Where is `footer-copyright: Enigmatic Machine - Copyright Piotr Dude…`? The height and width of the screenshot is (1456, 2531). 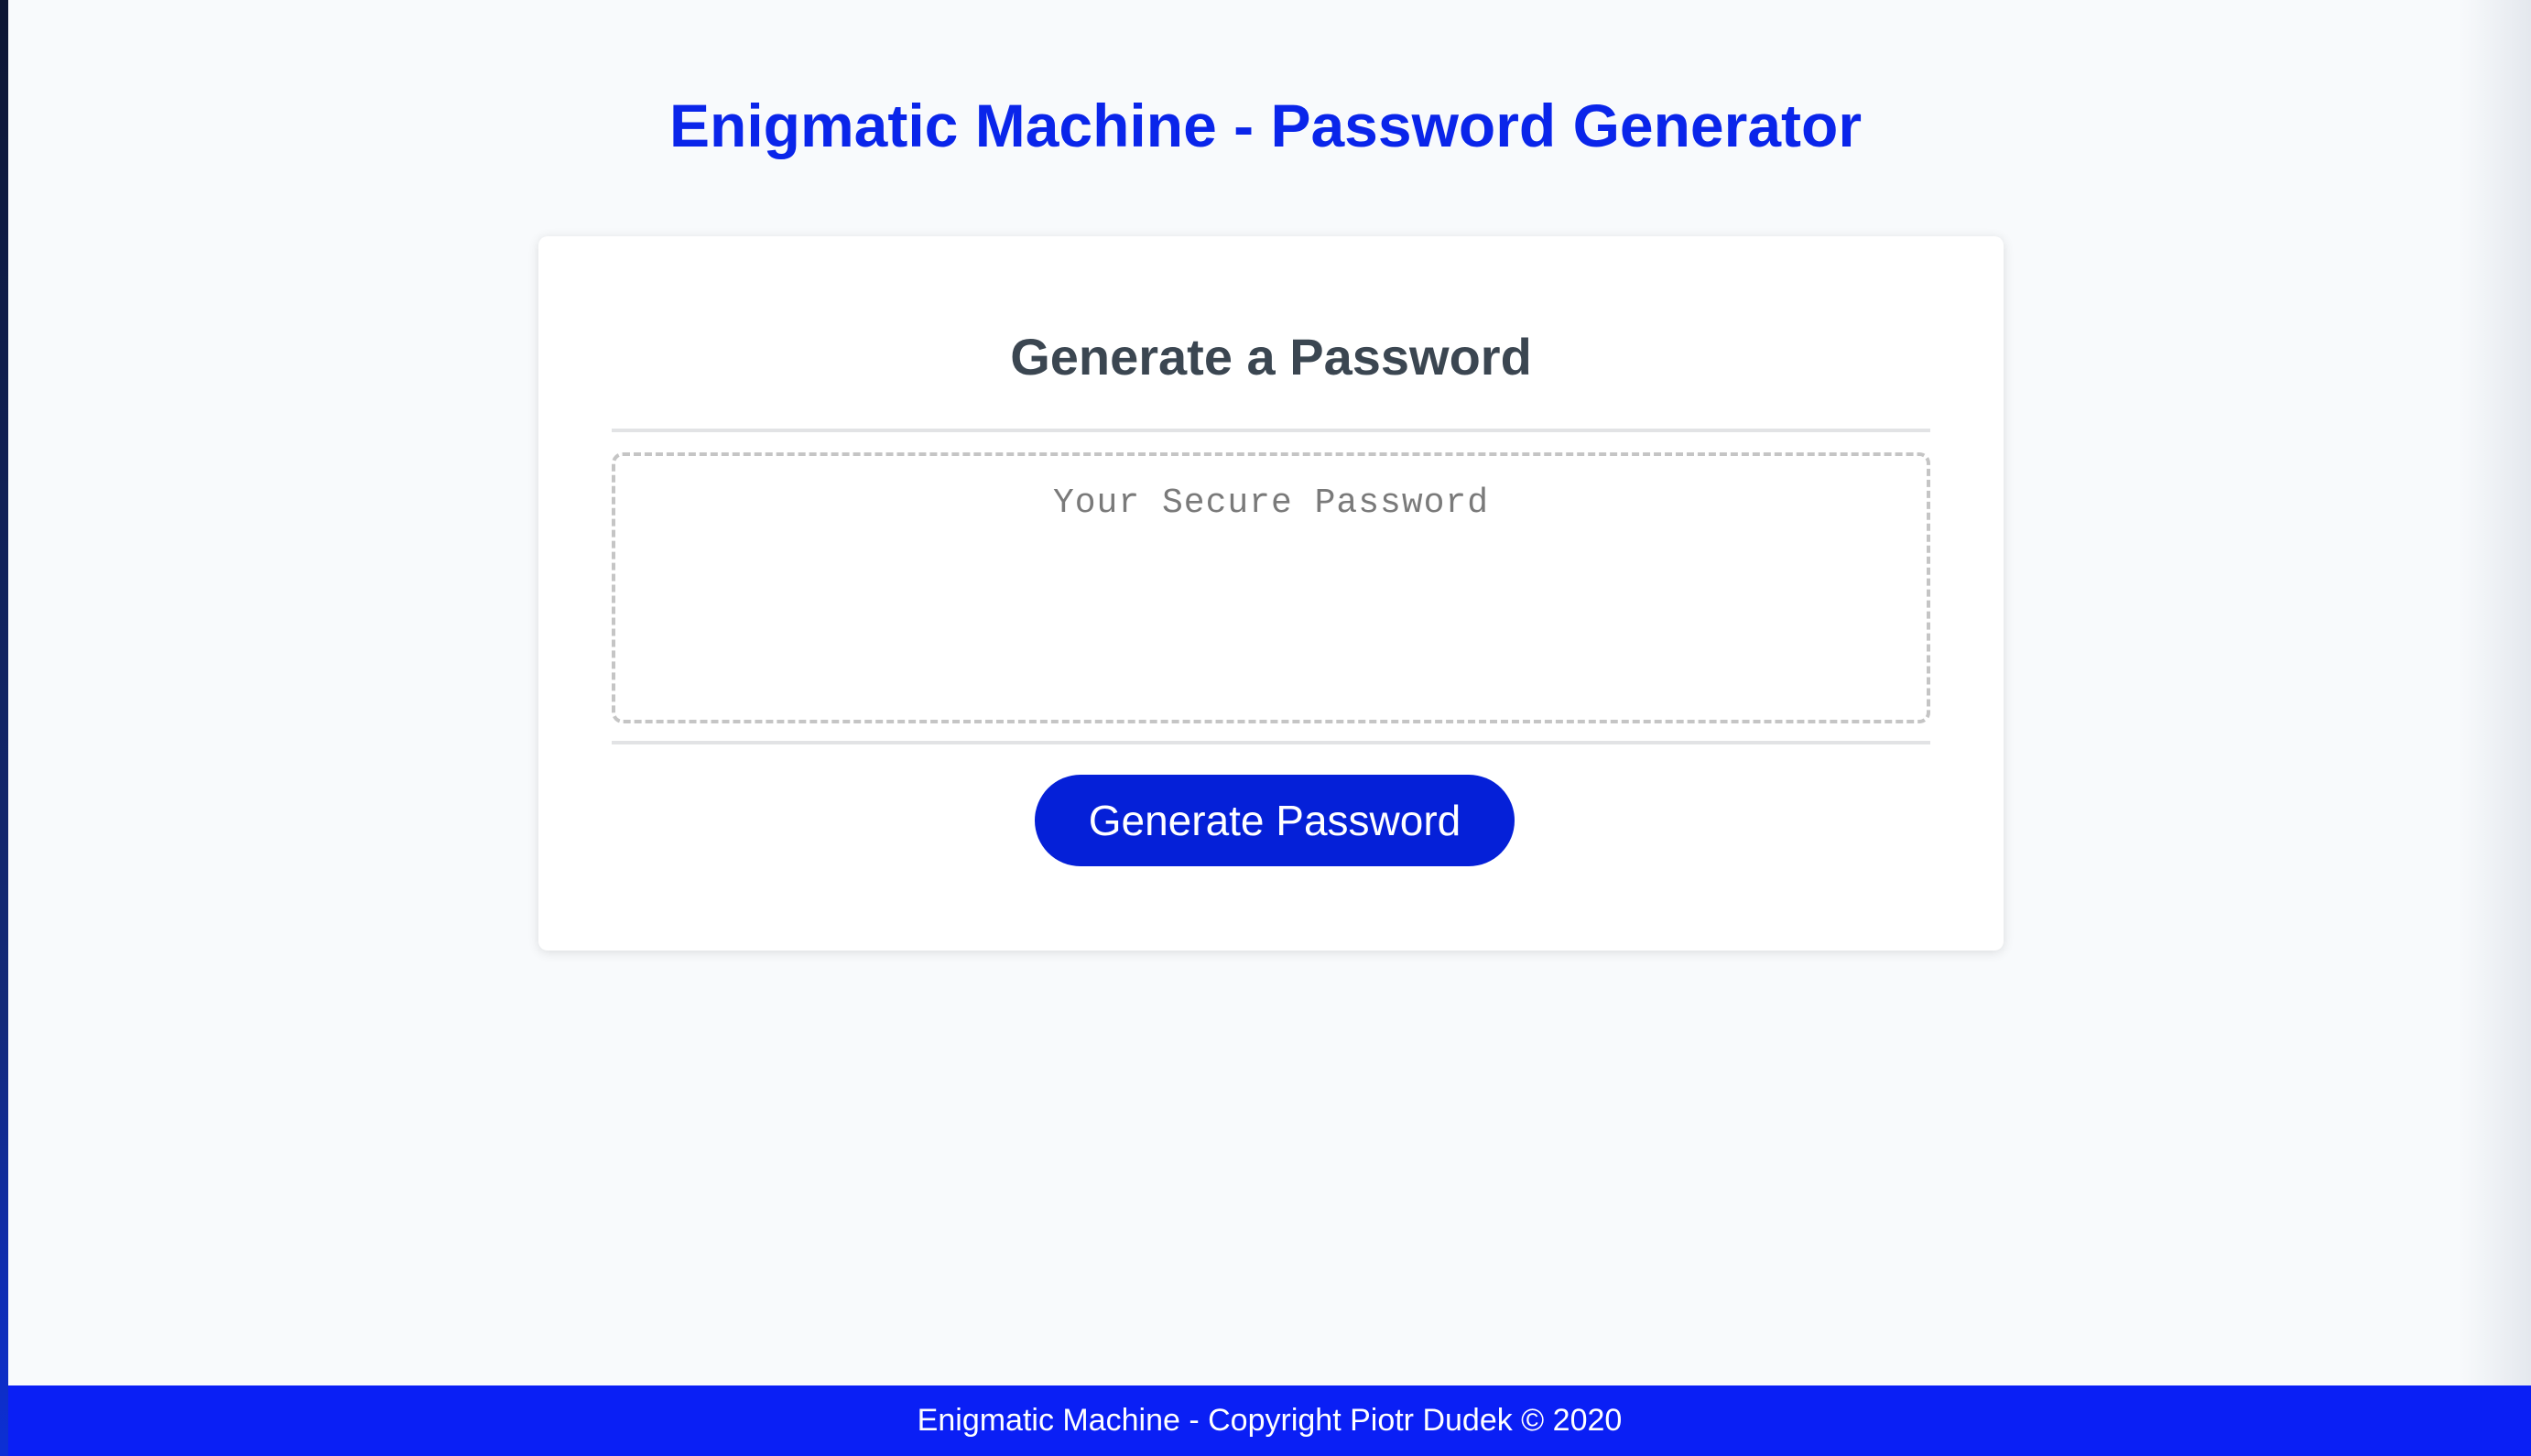 footer-copyright: Enigmatic Machine - Copyright Piotr Dude… is located at coordinates (1270, 1420).